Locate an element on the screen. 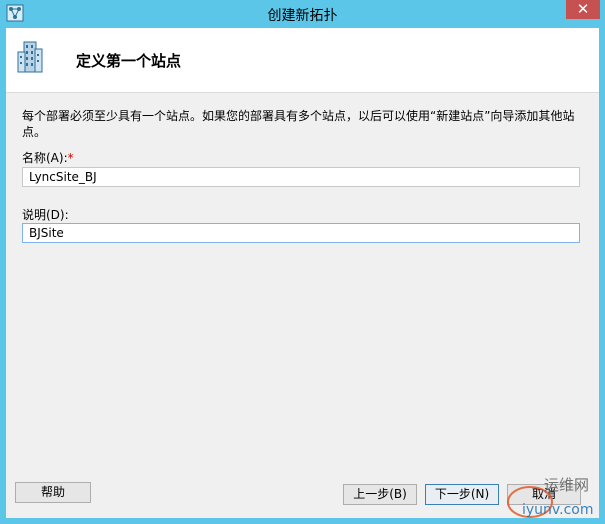  next-button: 下一步(N) is located at coordinates (462, 494).